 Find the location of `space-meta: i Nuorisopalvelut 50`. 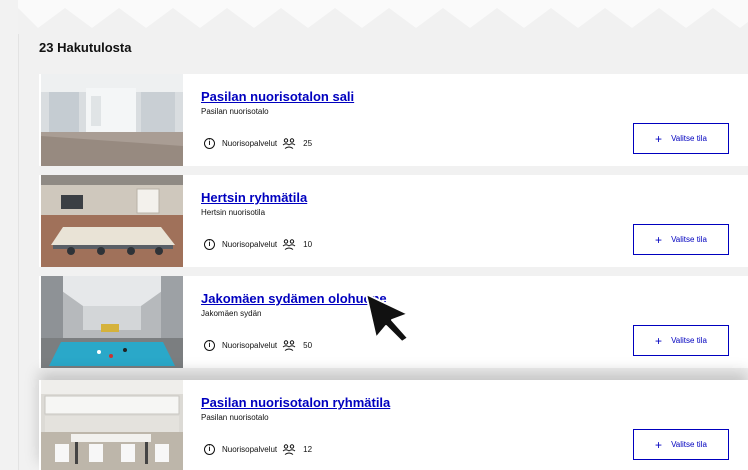

space-meta: i Nuorisopalvelut 50 is located at coordinates (258, 345).